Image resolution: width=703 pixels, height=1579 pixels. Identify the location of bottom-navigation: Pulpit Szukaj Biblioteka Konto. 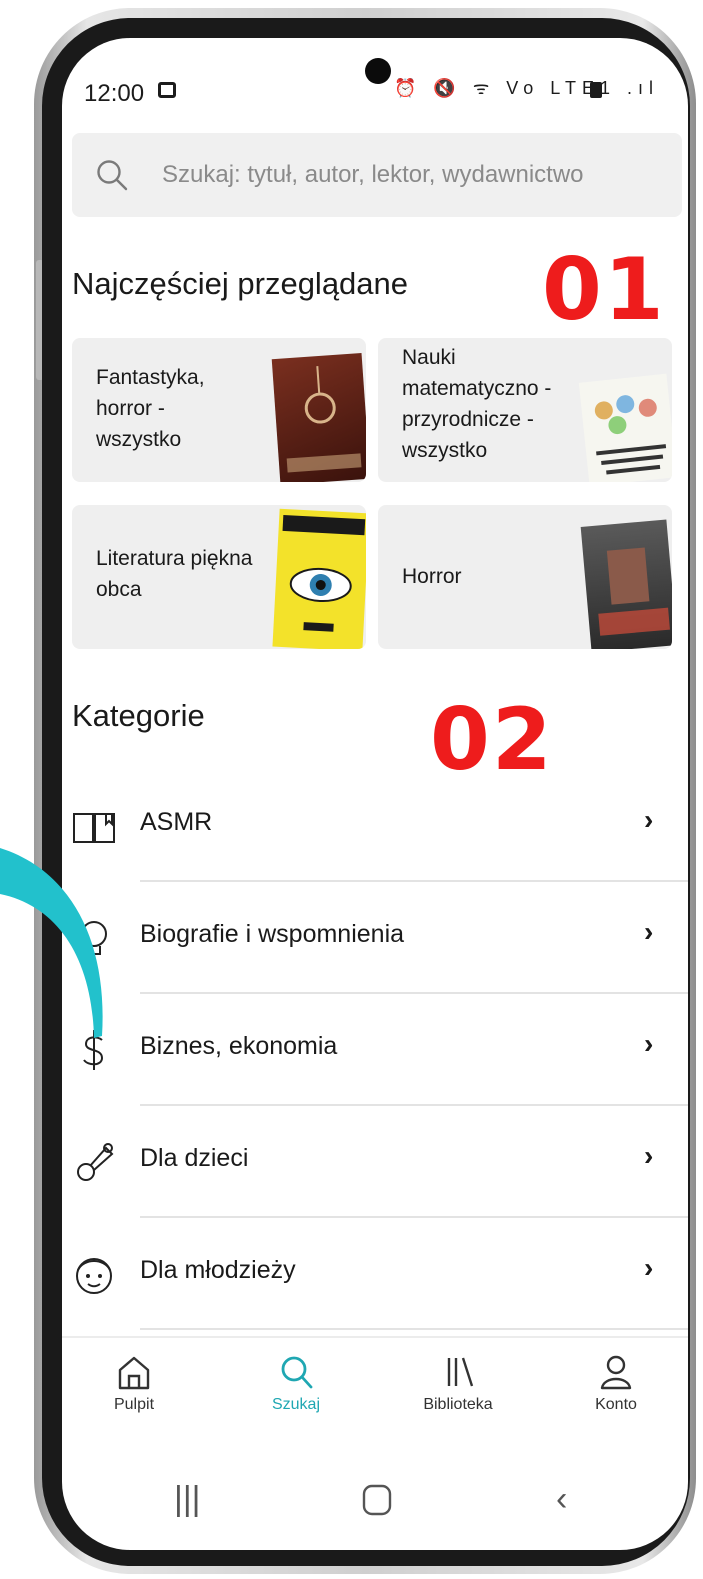
(375, 1402).